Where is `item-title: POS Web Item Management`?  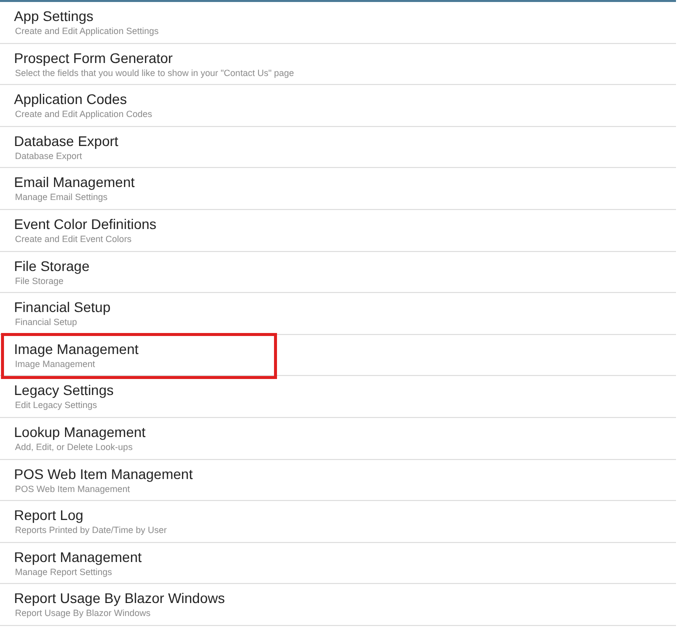
item-title: POS Web Item Management is located at coordinates (103, 473).